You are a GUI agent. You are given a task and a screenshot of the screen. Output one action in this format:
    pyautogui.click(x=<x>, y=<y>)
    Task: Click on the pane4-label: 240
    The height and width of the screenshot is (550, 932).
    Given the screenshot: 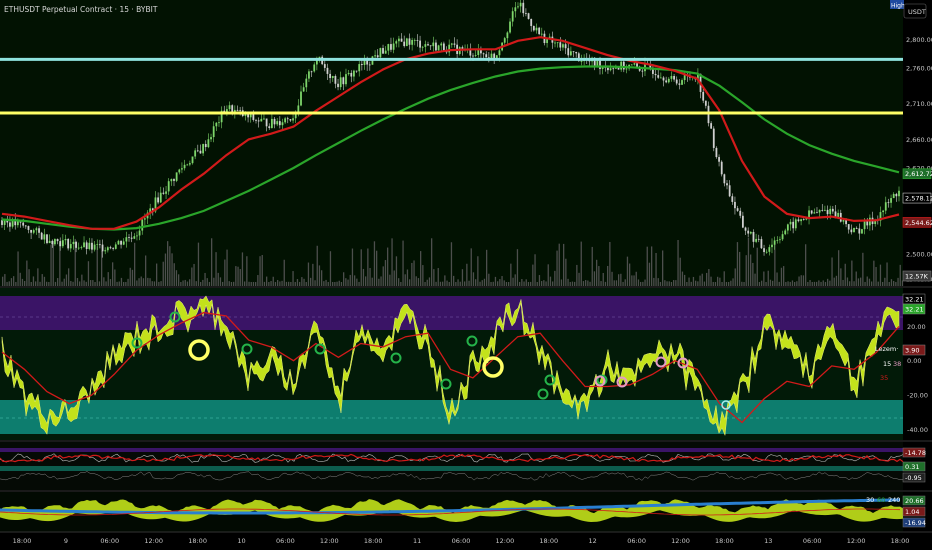 What is the action you would take?
    pyautogui.click(x=894, y=500)
    